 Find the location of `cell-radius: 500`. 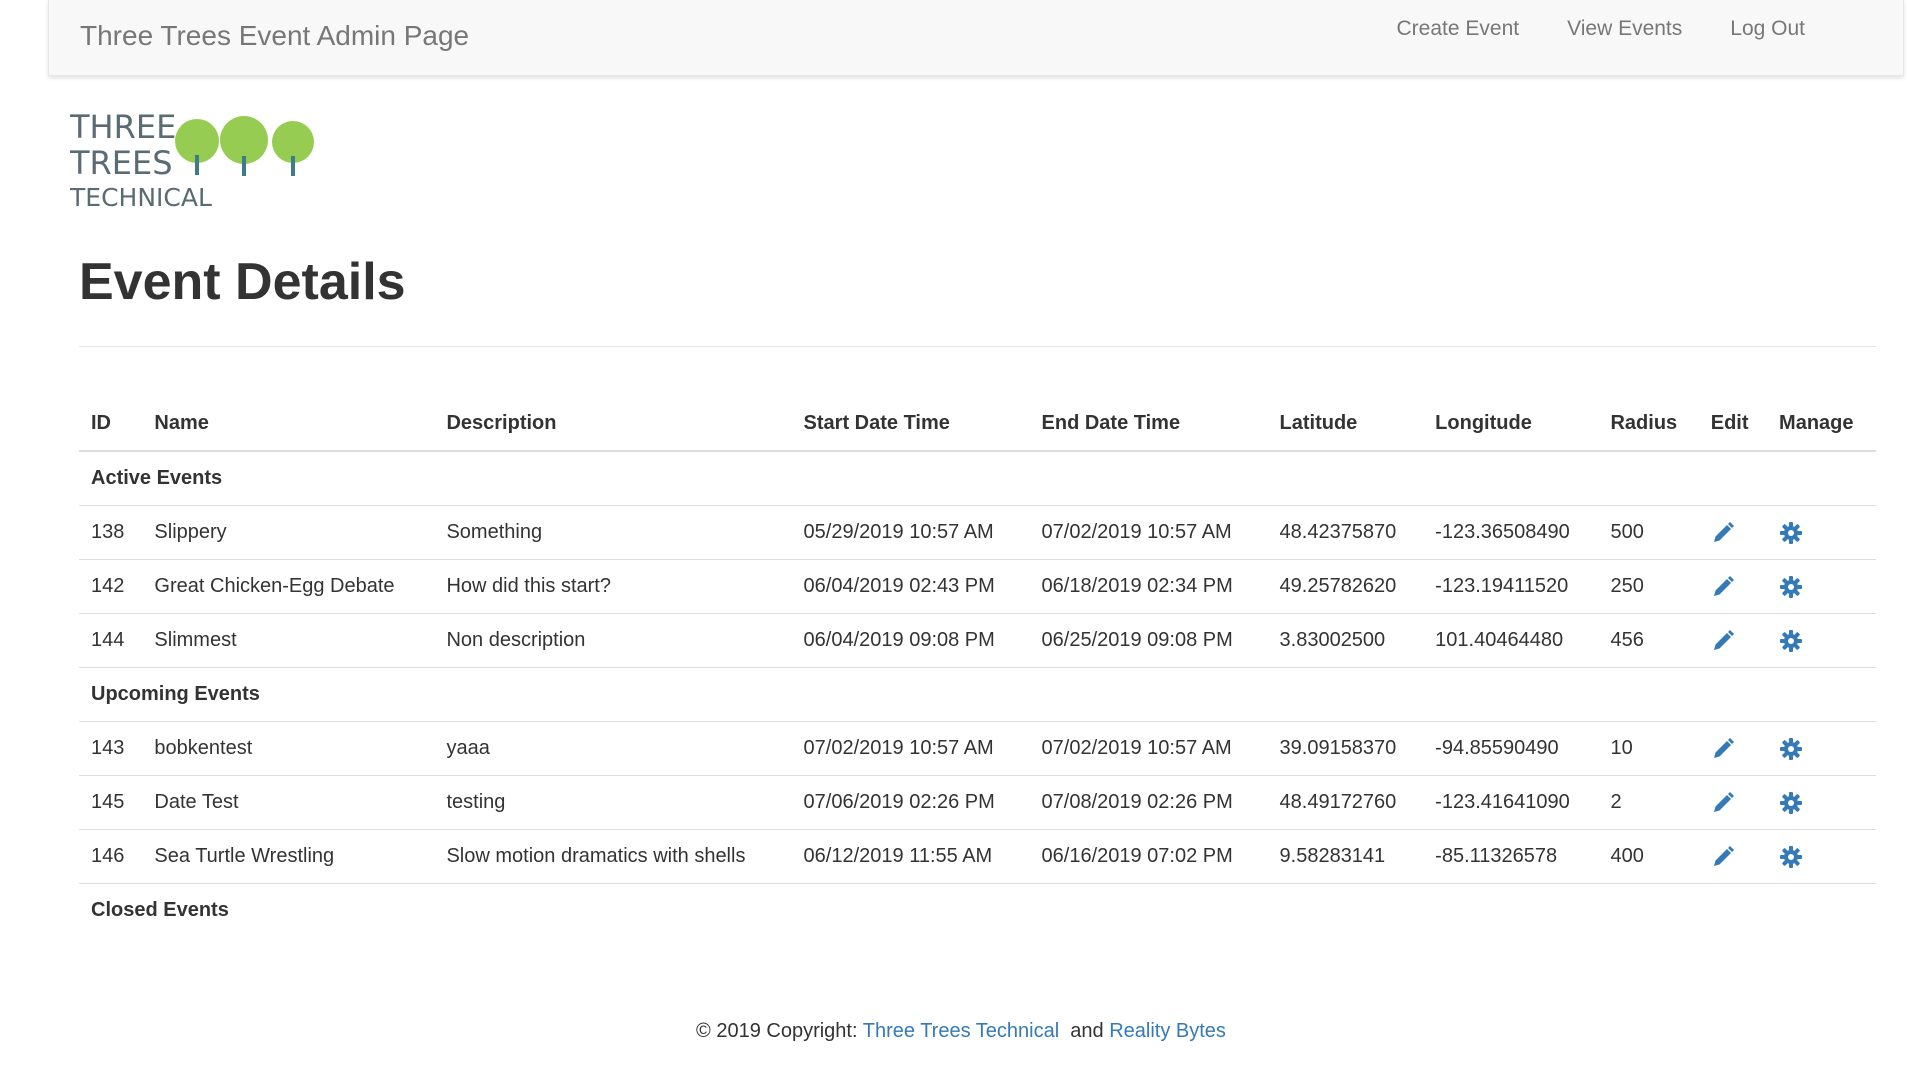

cell-radius: 500 is located at coordinates (1648, 532).